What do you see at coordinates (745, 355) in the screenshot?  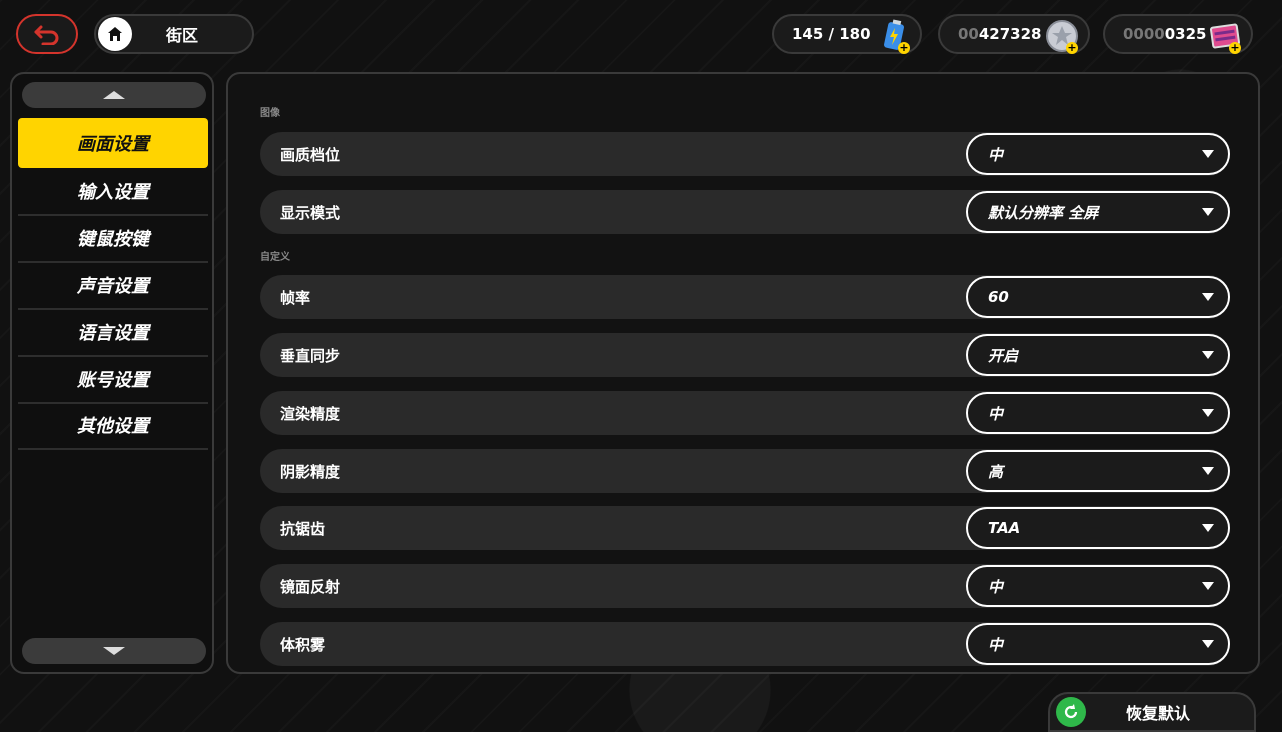 I see `setting-row-vsync: 垂直同步 开启` at bounding box center [745, 355].